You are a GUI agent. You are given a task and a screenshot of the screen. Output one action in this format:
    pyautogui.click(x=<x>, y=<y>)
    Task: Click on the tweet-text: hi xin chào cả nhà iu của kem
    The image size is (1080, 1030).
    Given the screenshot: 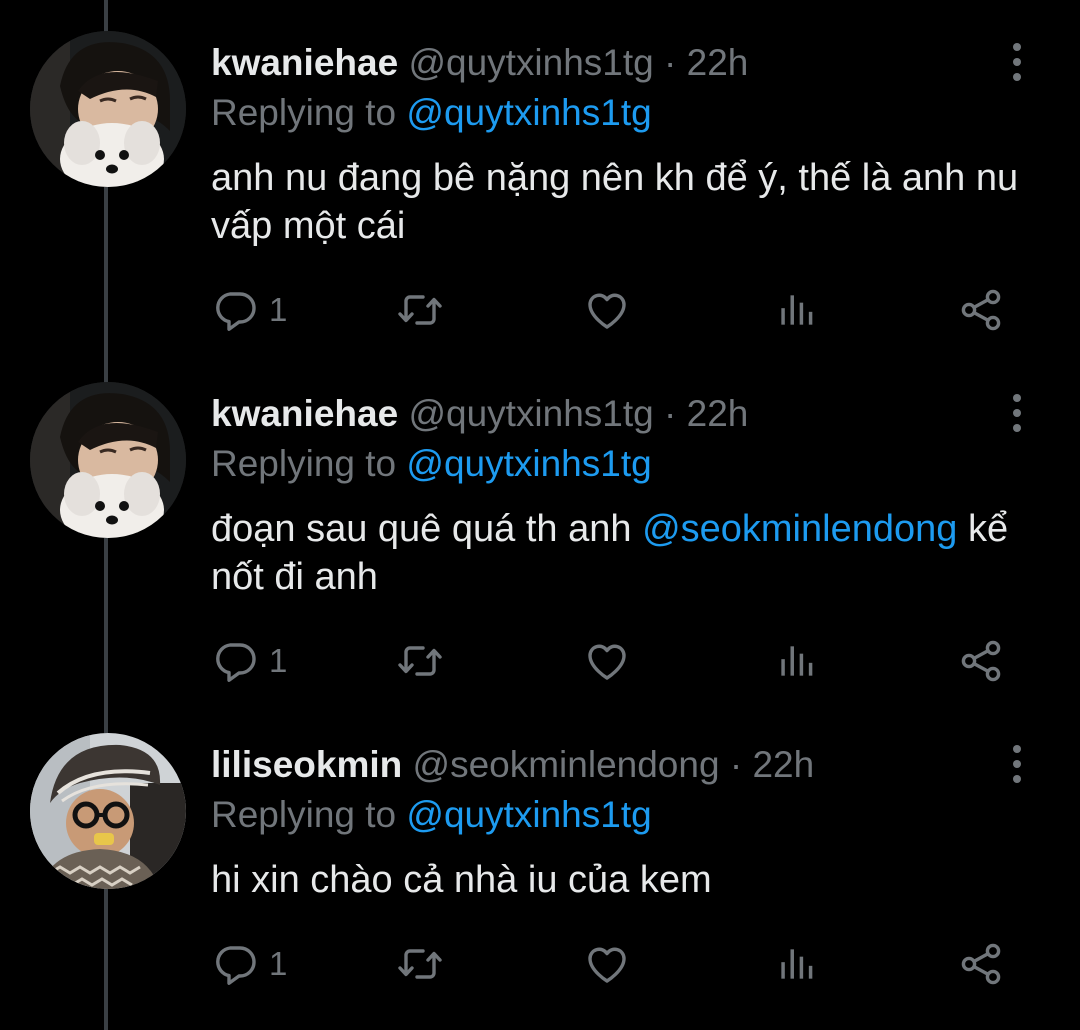 What is the action you would take?
    pyautogui.click(x=461, y=880)
    